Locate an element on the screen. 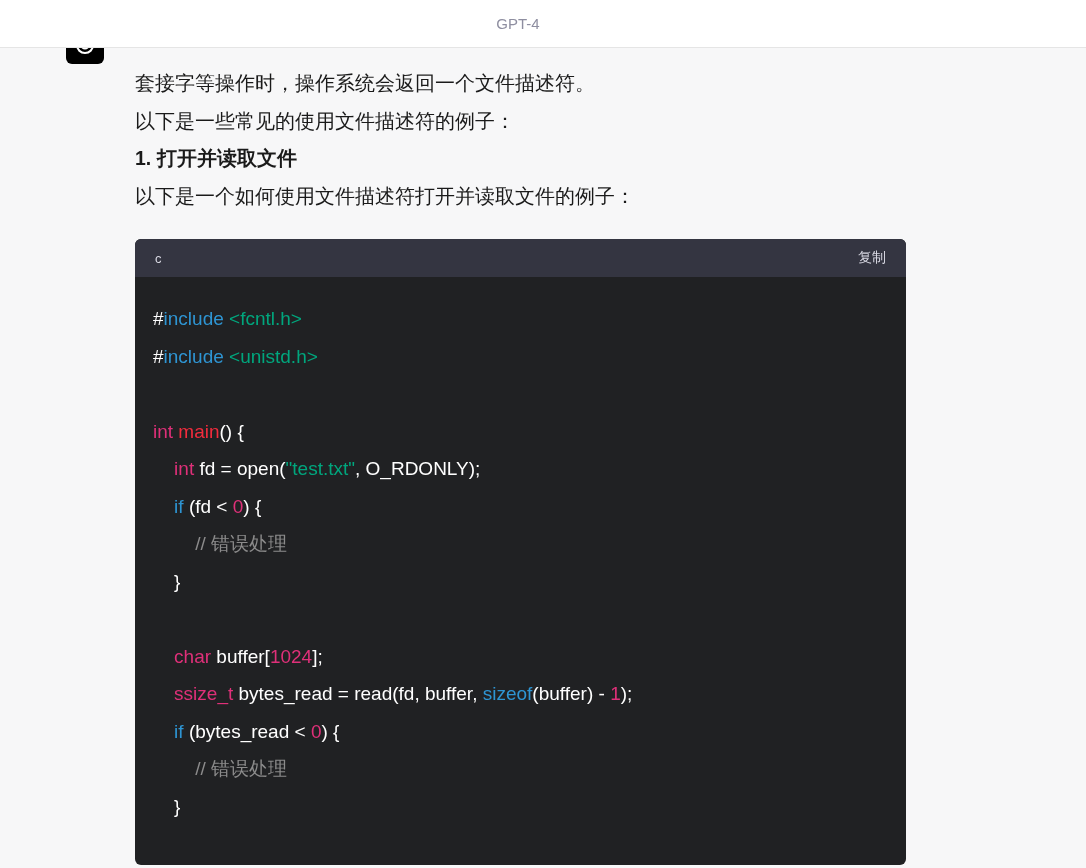 This screenshot has width=1086, height=868. code-line: int main() { is located at coordinates (199, 431).